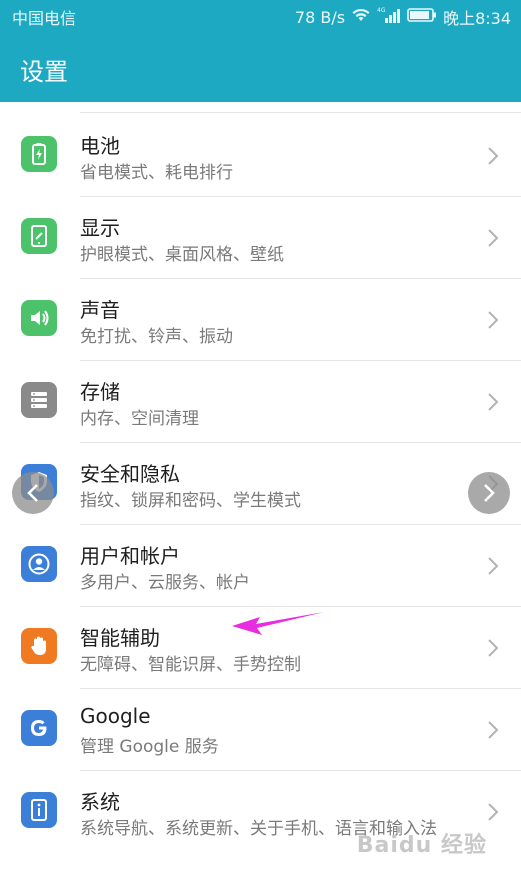 The width and height of the screenshot is (521, 873). What do you see at coordinates (260, 319) in the screenshot?
I see `settings-item-sound: 声音 免打扰、铃声、振动` at bounding box center [260, 319].